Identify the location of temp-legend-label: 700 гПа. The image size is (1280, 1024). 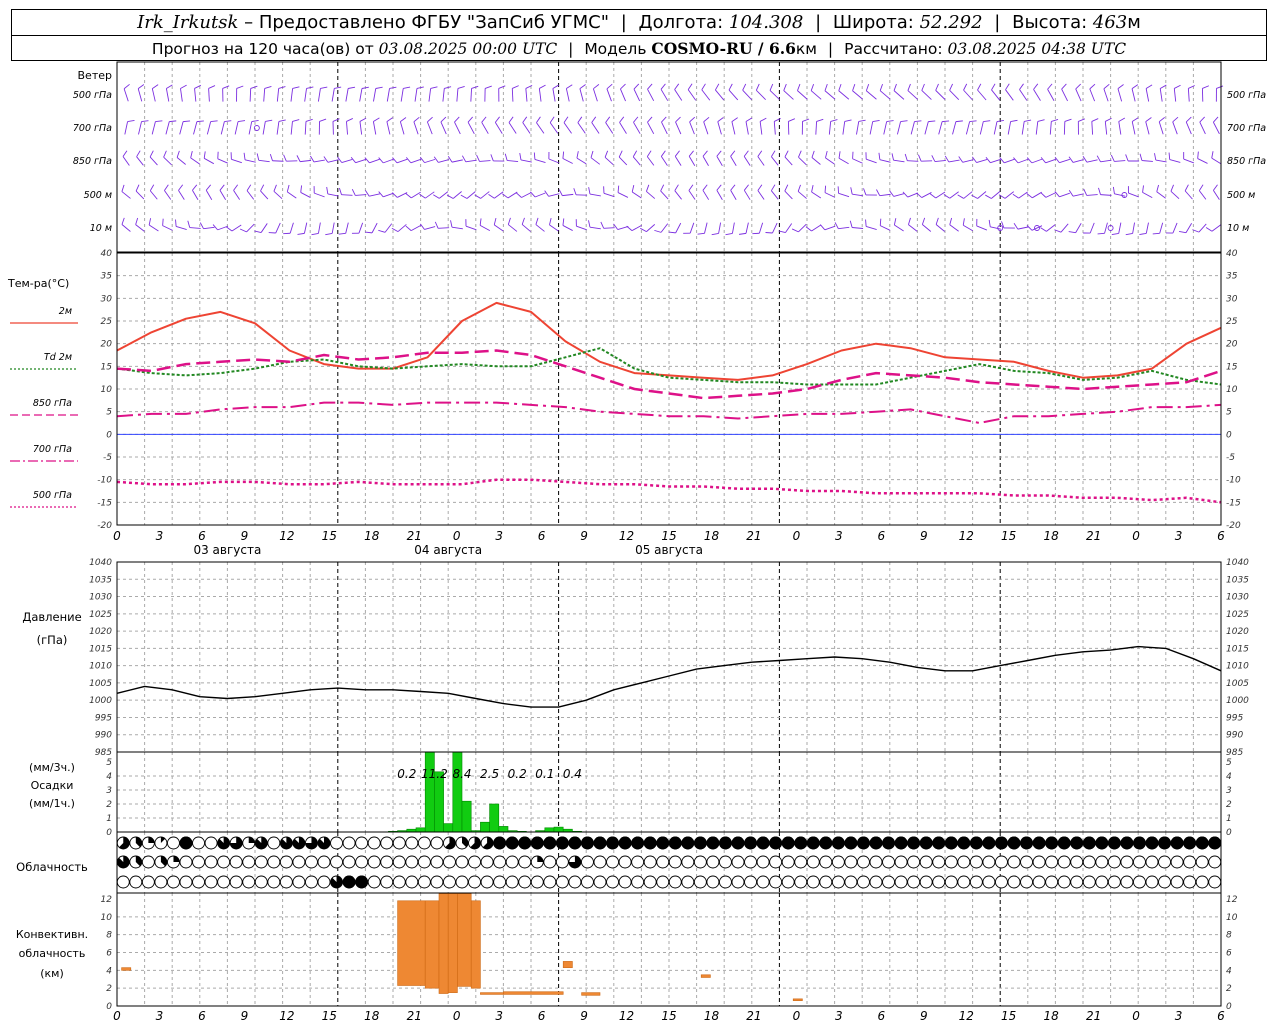
(52, 449).